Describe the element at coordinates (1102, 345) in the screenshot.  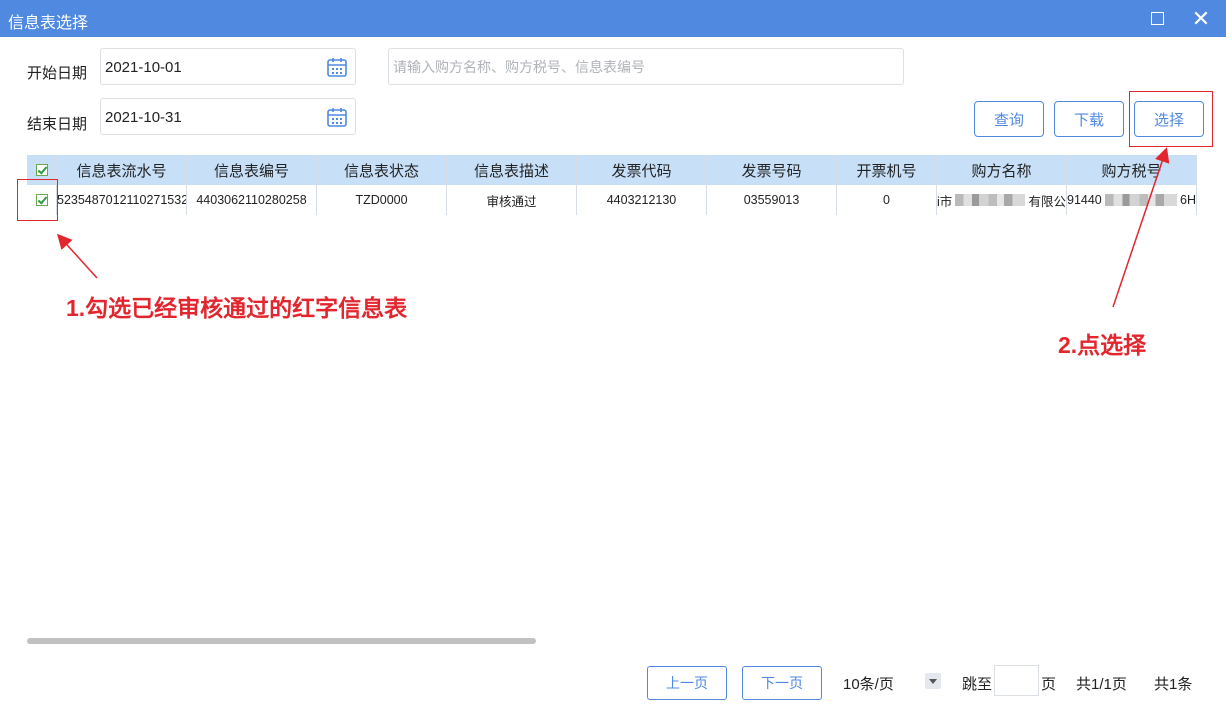
I see `annotation-step2: 2.点选择` at that location.